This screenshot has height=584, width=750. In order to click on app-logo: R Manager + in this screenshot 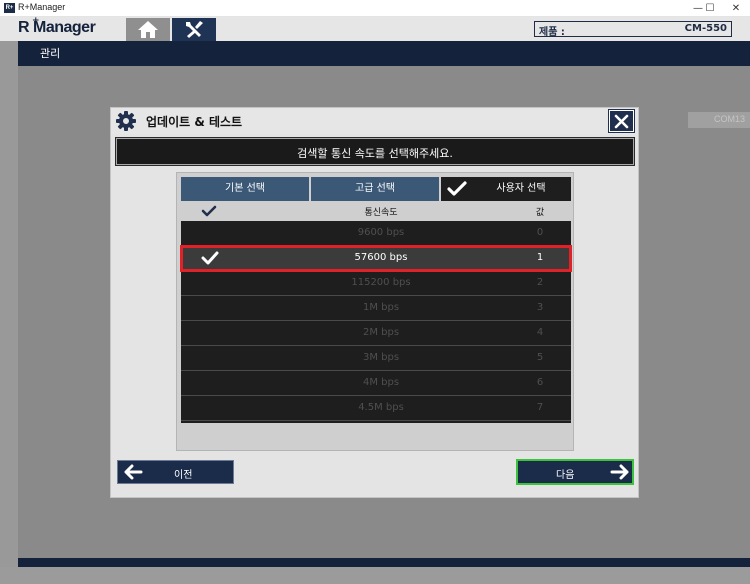, I will do `click(61, 27)`.